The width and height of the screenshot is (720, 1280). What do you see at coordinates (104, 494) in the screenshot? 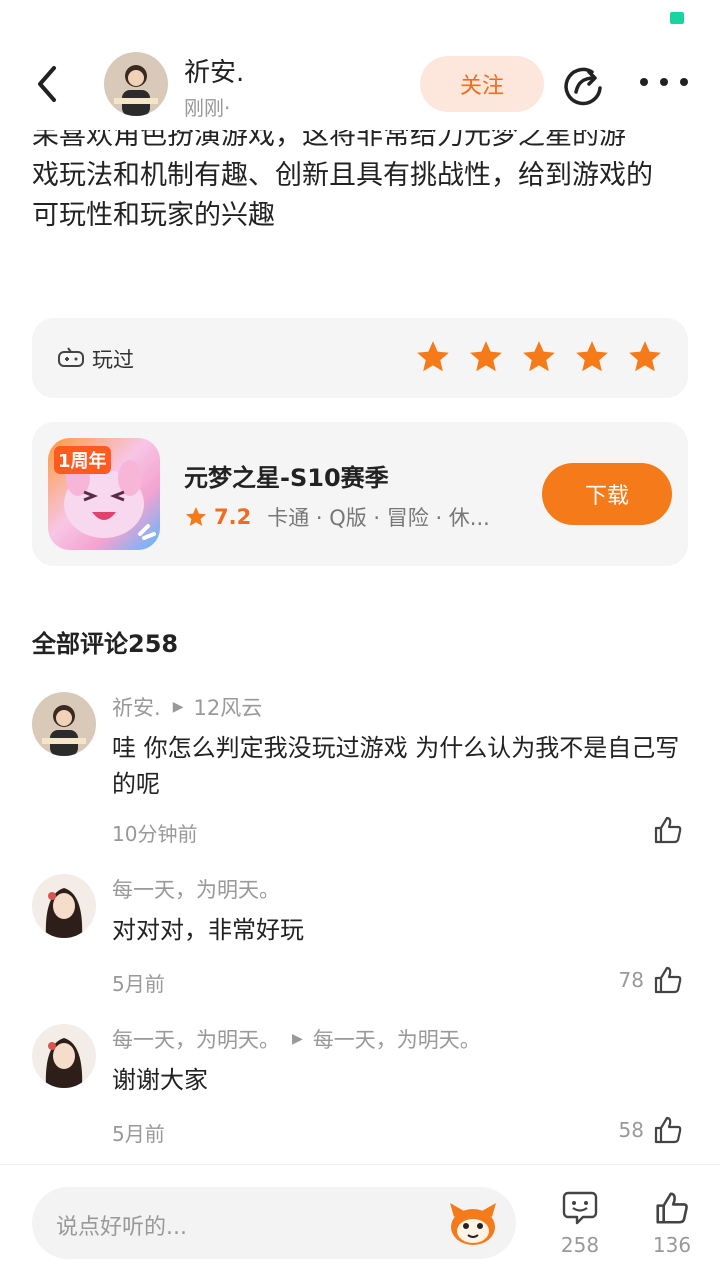
I see `game-icon: 1周年` at bounding box center [104, 494].